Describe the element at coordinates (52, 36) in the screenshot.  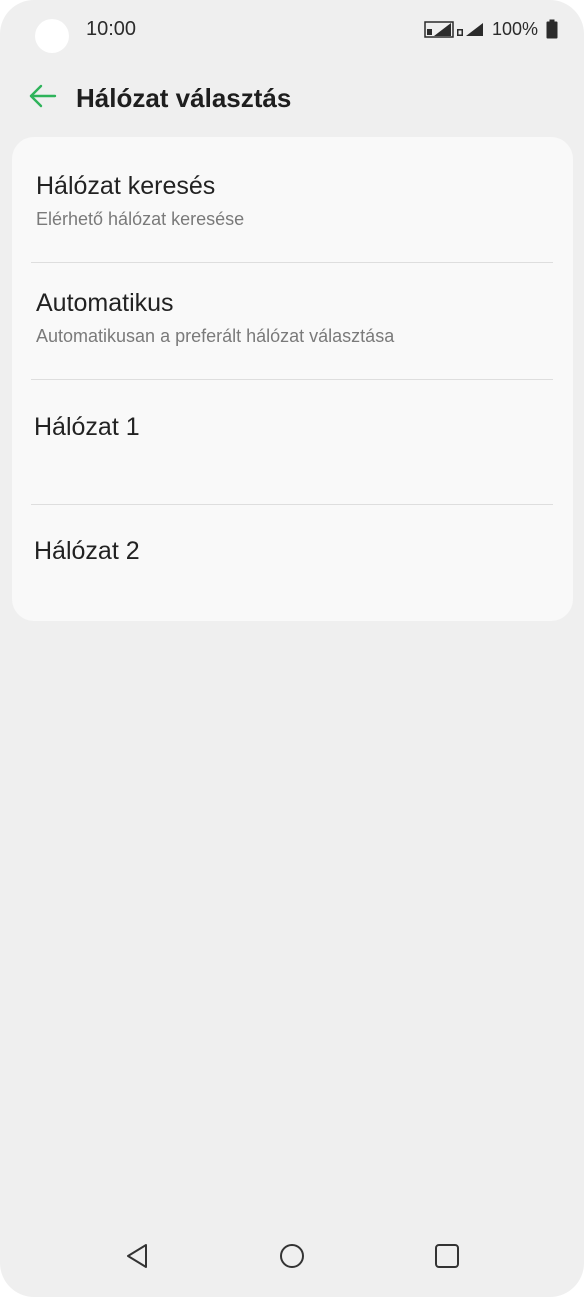
I see `front-camera` at that location.